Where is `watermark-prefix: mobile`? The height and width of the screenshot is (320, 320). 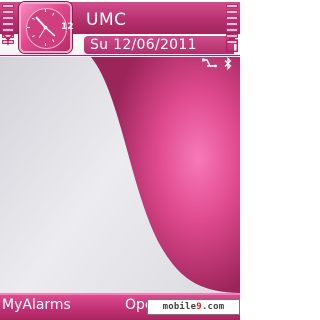 watermark-prefix: mobile is located at coordinates (179, 307).